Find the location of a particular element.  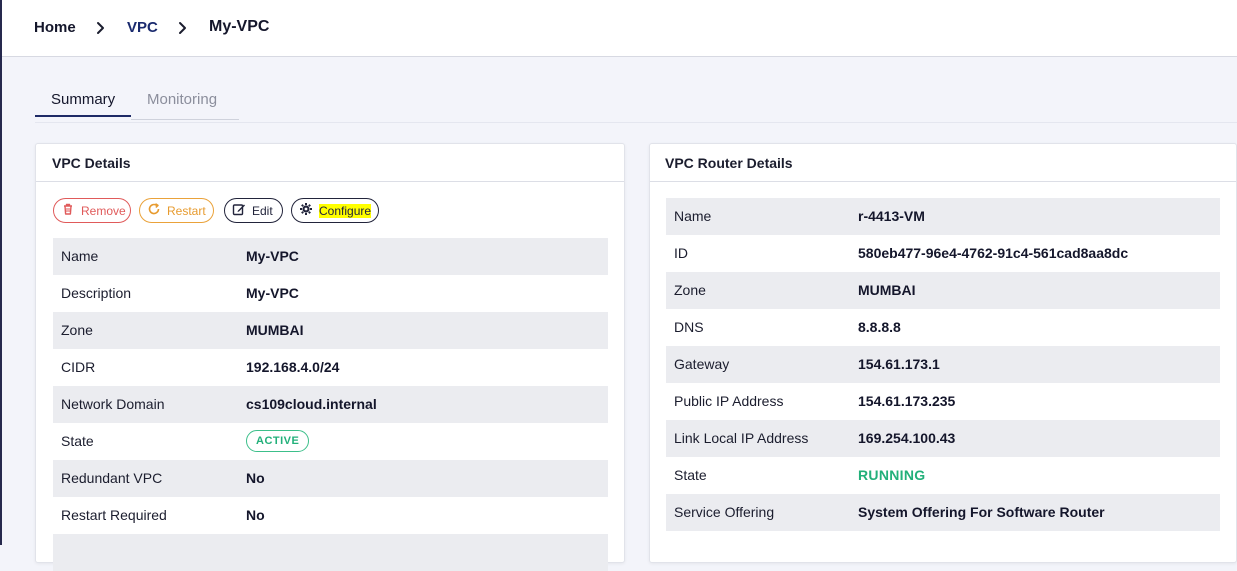

restart-button: Restart is located at coordinates (176, 210).